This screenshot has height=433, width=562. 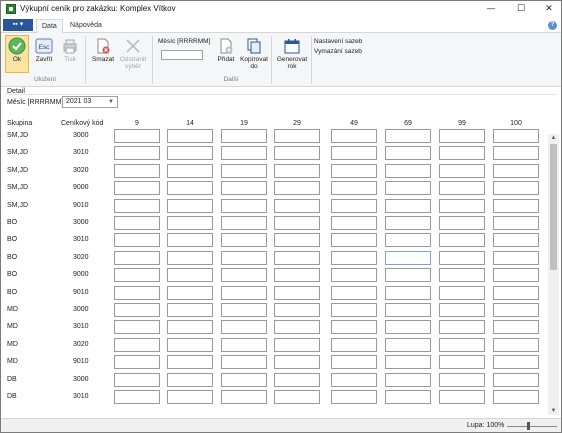 What do you see at coordinates (90, 102) in the screenshot?
I see `mesic-select: 2021 03 ▼` at bounding box center [90, 102].